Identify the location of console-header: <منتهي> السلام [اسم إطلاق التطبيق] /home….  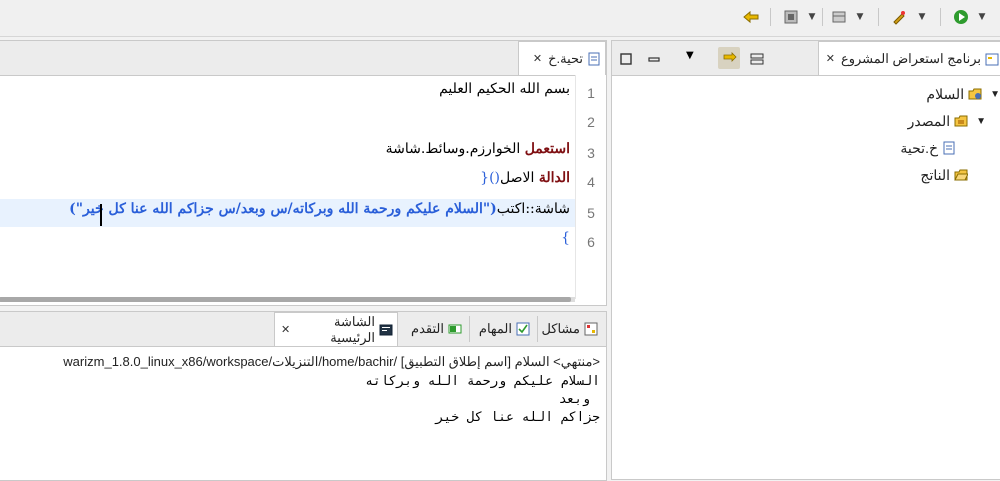
(331, 361).